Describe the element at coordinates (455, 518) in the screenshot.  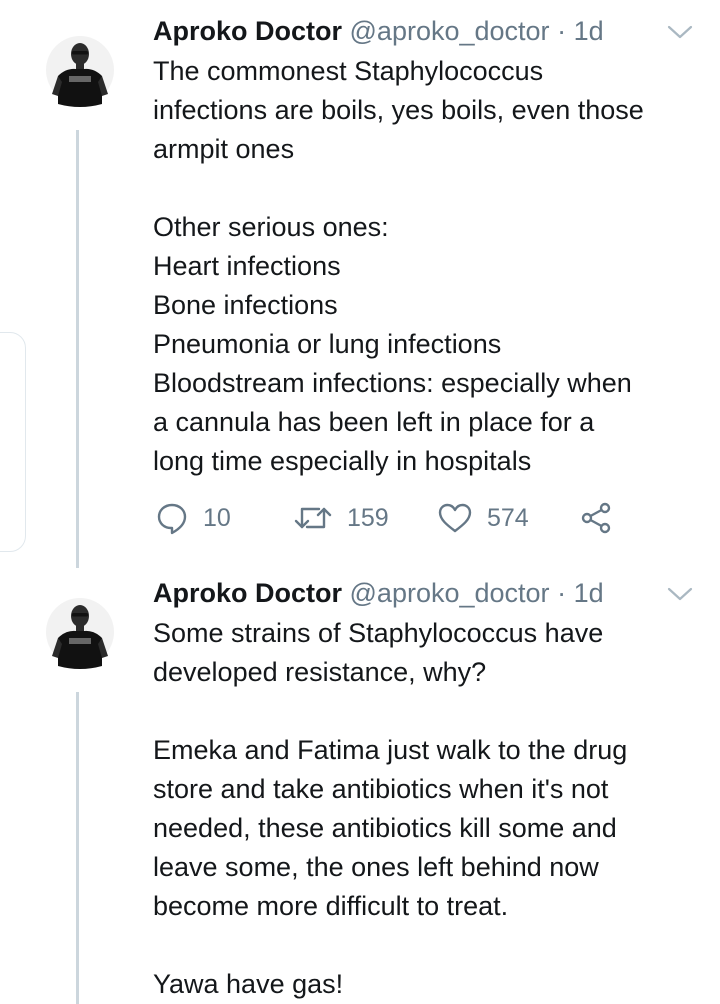
I see `like-icon` at that location.